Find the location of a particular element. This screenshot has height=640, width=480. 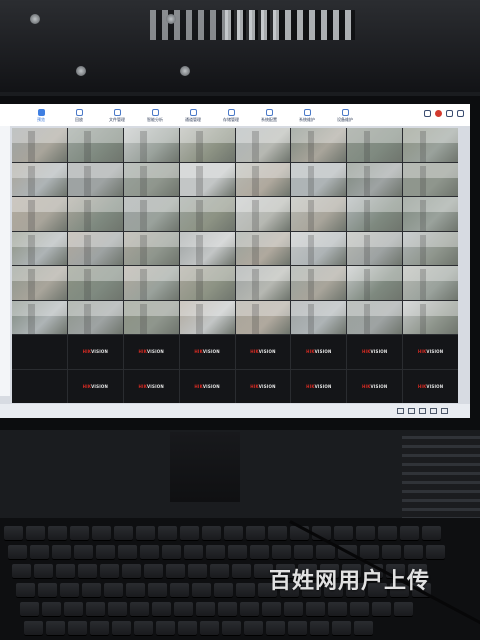

tab-channel-management: 通道管理 is located at coordinates (193, 115).